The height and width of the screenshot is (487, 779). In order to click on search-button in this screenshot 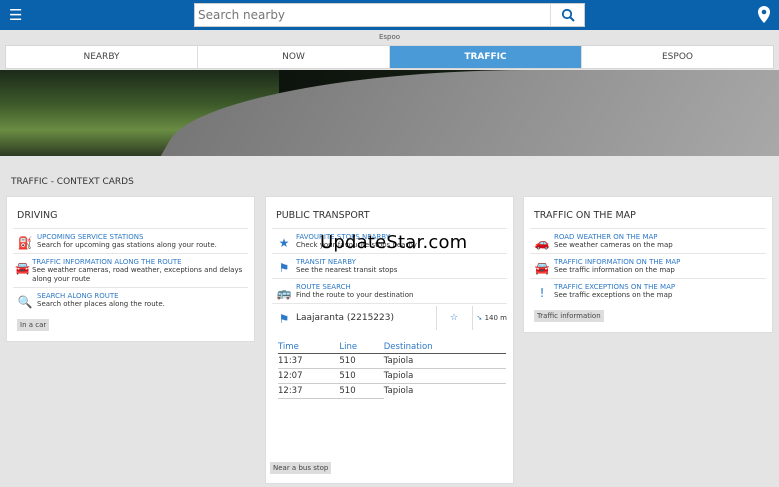, I will do `click(567, 15)`.